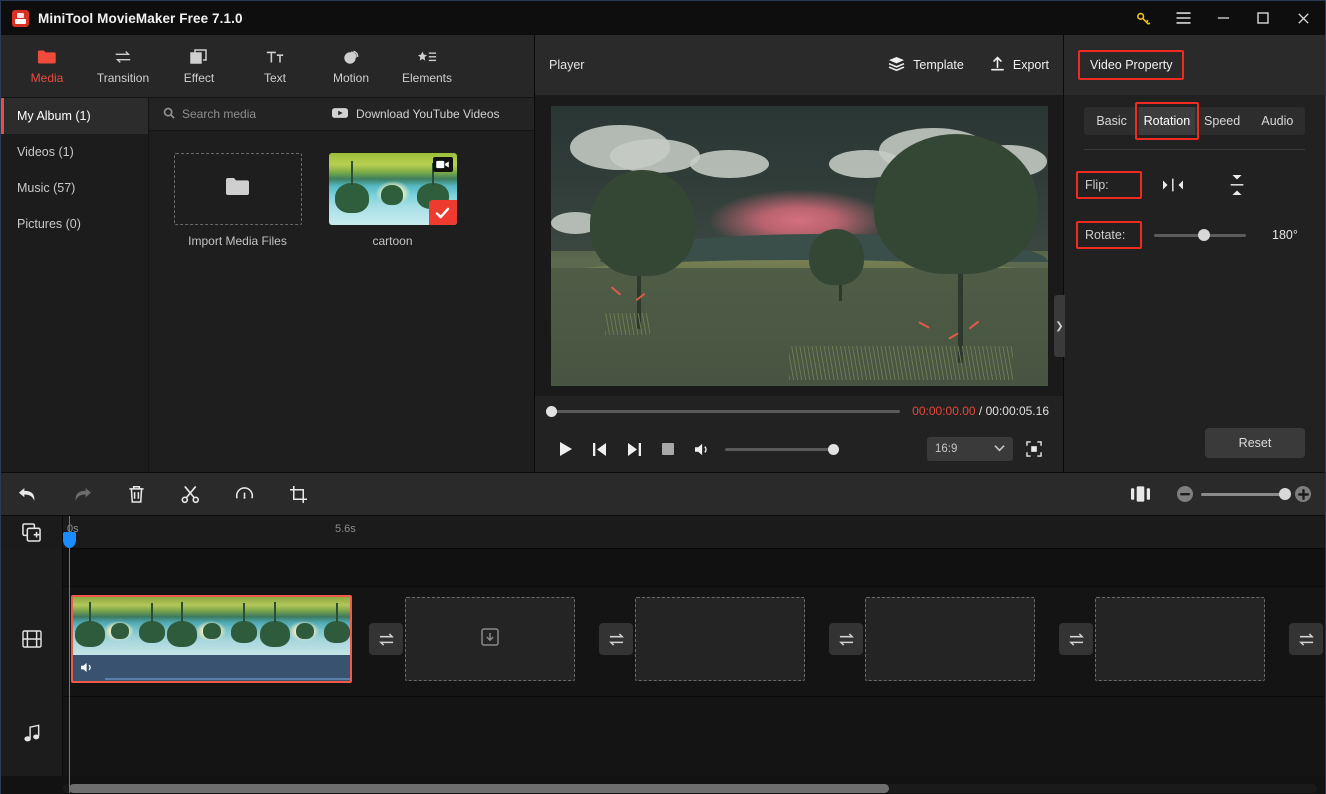 Image resolution: width=1326 pixels, height=794 pixels. I want to click on clip-frame-tree, so click(120, 631).